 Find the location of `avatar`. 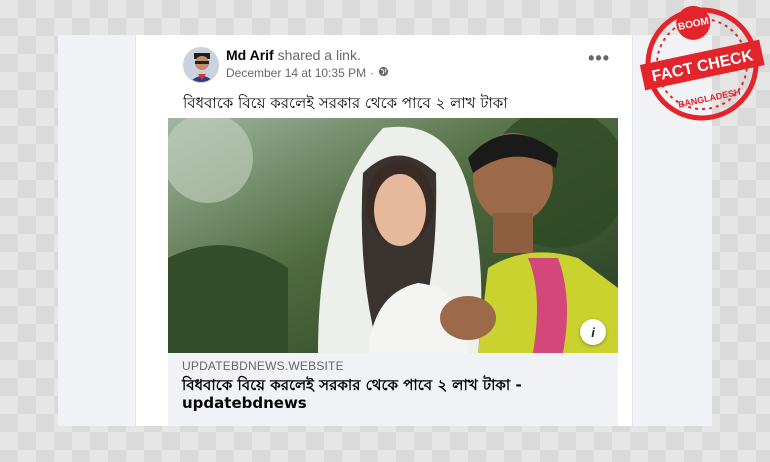

avatar is located at coordinates (201, 65).